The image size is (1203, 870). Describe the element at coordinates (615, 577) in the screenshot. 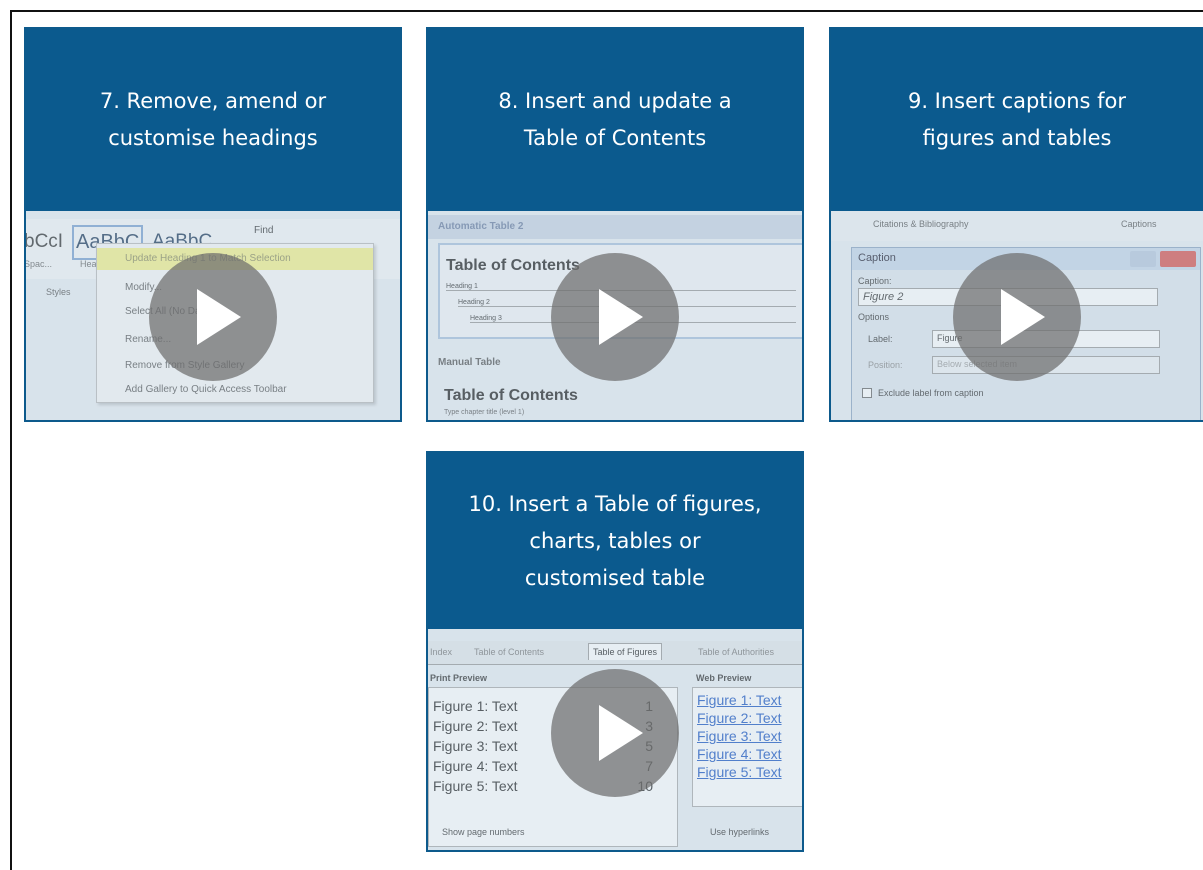

I see `card-title-line: customised table` at that location.